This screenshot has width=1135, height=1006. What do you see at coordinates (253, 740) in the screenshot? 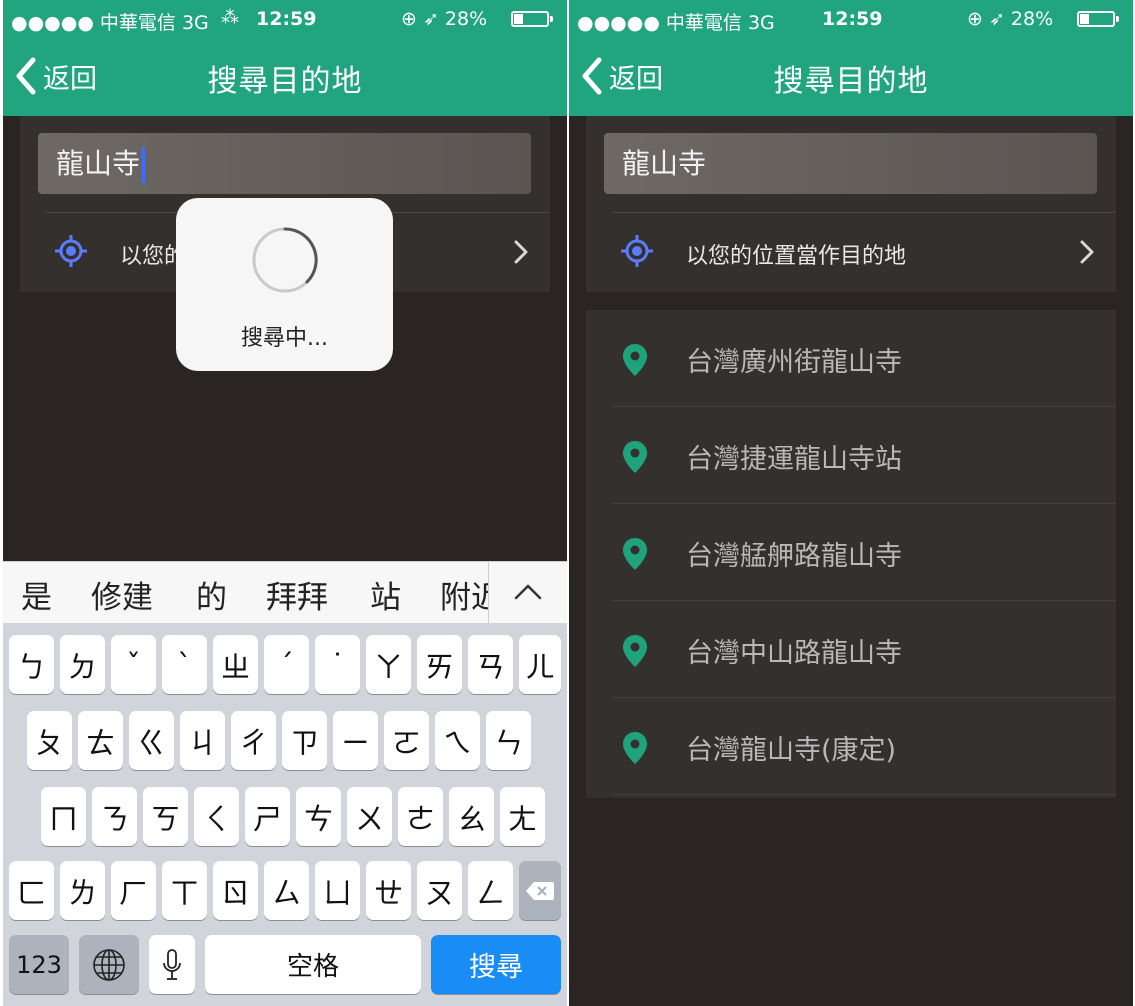
I see `key: ㄔ` at bounding box center [253, 740].